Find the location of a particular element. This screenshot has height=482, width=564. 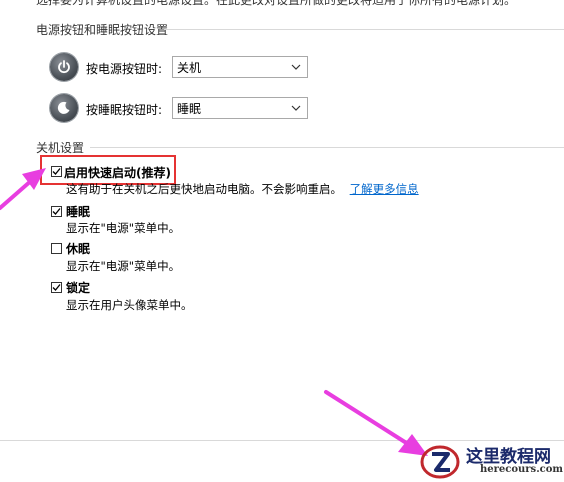

watermark-logo-icon is located at coordinates (440, 462).